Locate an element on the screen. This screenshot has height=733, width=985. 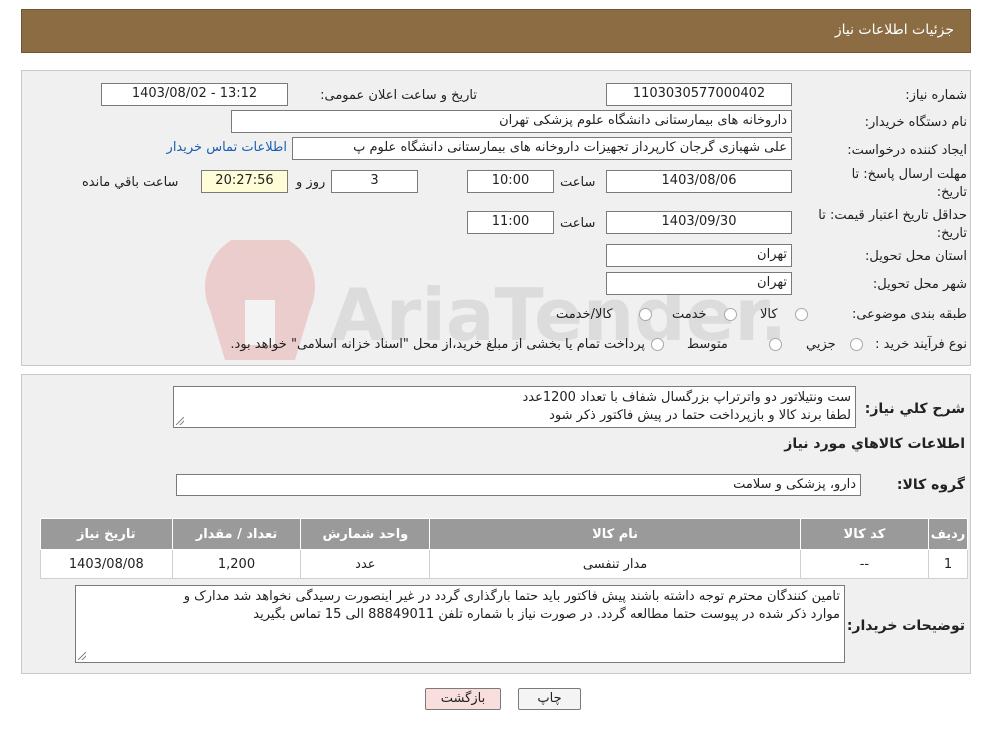
remaining-time-label: ساعت باقي مانده is located at coordinates (130, 182).